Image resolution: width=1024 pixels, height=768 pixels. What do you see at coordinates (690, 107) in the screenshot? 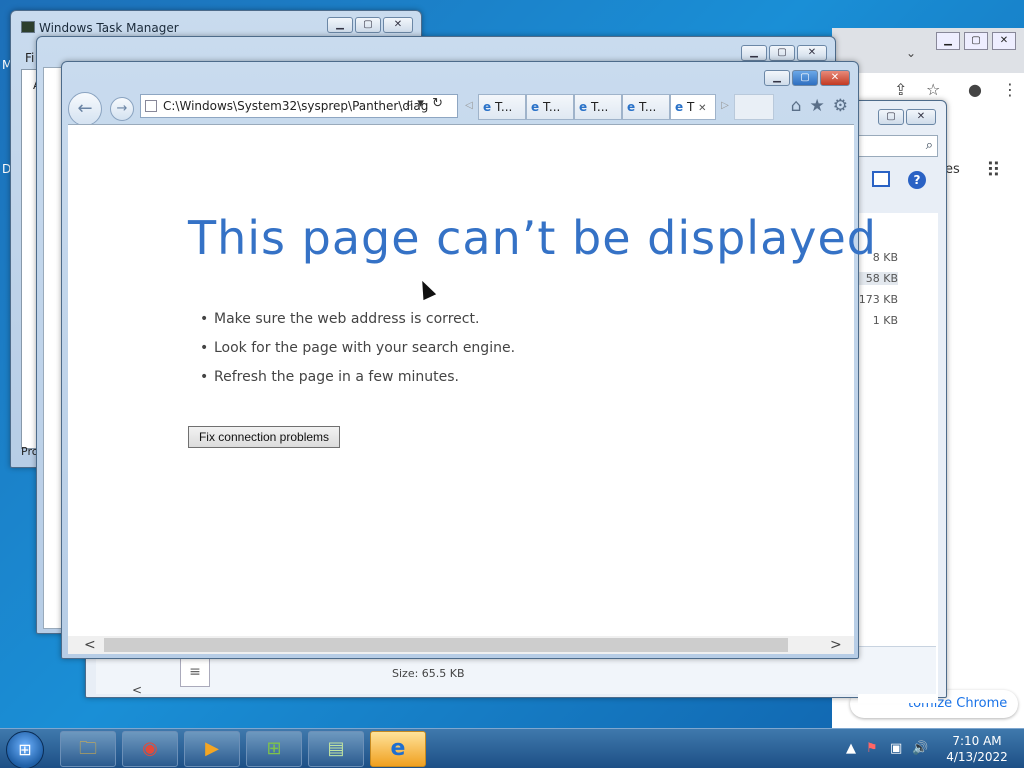
I see `tab-label: T` at bounding box center [690, 107].